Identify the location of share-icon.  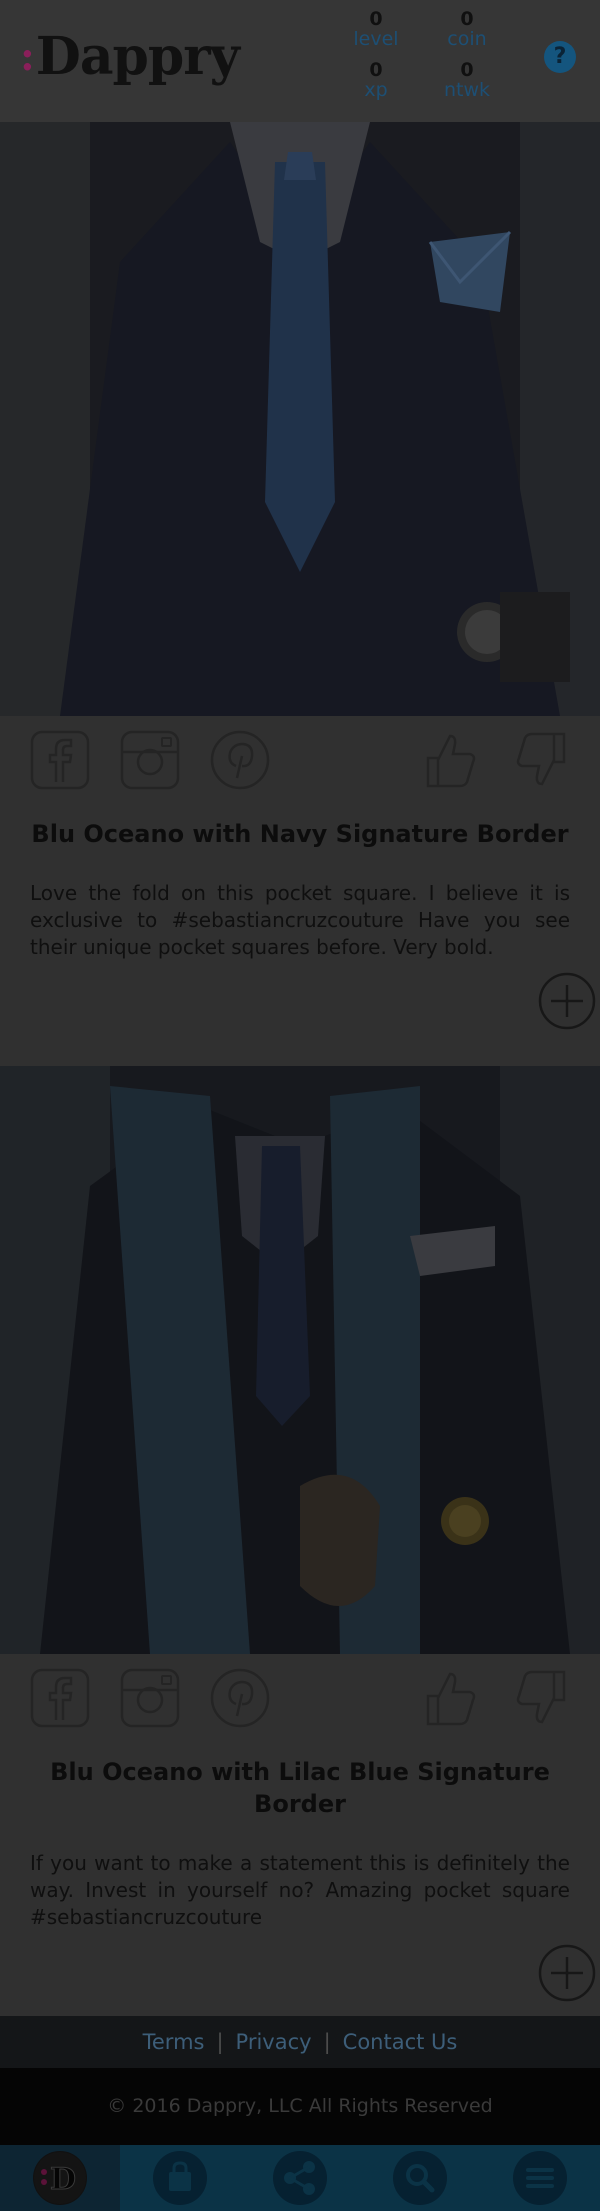
(300, 2178).